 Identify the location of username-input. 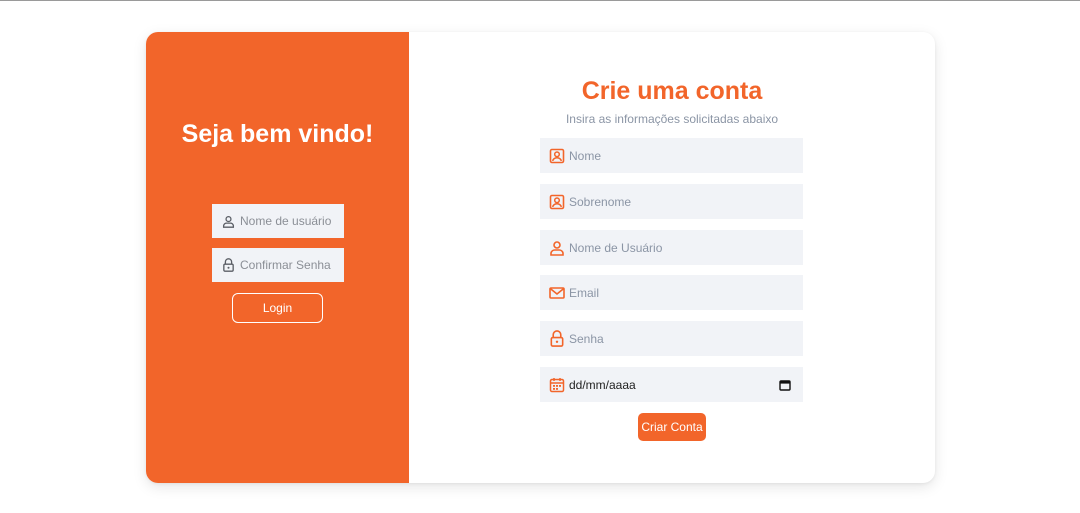
(286, 221).